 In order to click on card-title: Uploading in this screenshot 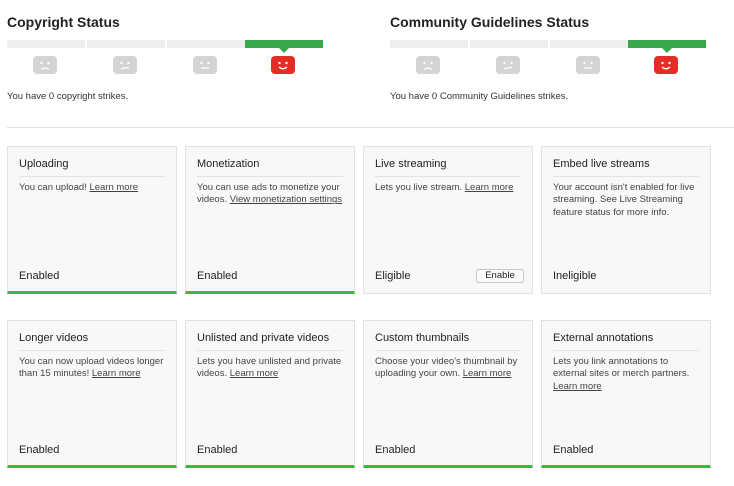, I will do `click(44, 164)`.